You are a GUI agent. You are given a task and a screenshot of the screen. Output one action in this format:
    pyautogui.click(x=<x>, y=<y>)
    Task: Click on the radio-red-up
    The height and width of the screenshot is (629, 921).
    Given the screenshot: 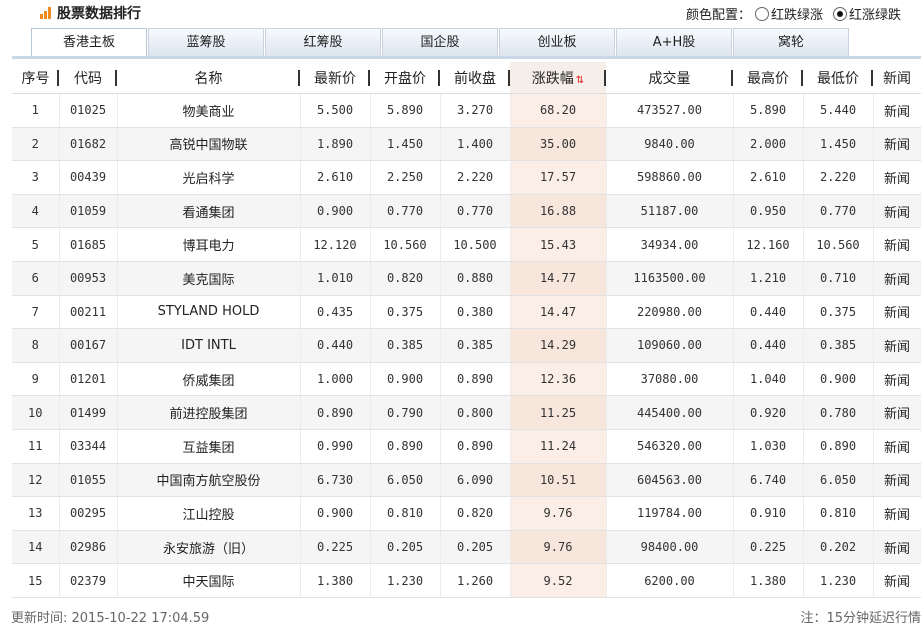 What is the action you would take?
    pyautogui.click(x=839, y=13)
    